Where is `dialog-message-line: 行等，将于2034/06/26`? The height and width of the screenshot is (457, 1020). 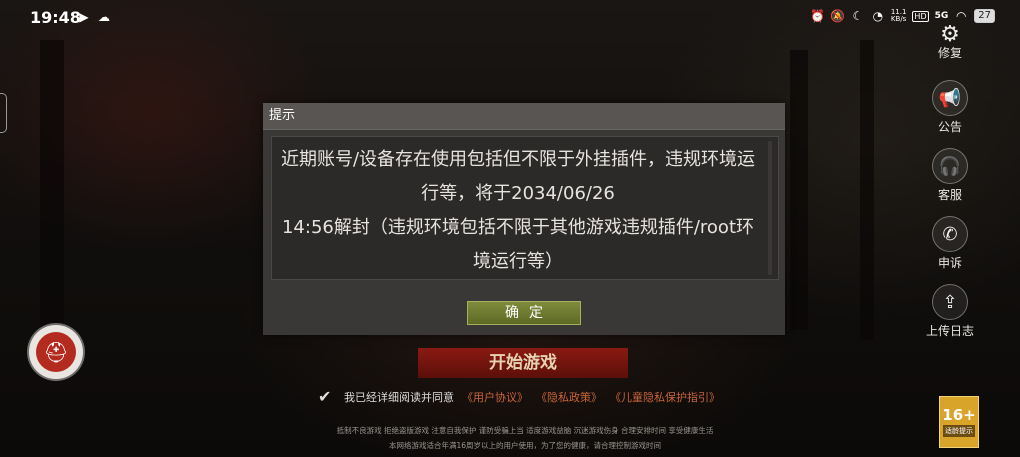
dialog-message-line: 行等，将于2034/06/26 is located at coordinates (518, 193).